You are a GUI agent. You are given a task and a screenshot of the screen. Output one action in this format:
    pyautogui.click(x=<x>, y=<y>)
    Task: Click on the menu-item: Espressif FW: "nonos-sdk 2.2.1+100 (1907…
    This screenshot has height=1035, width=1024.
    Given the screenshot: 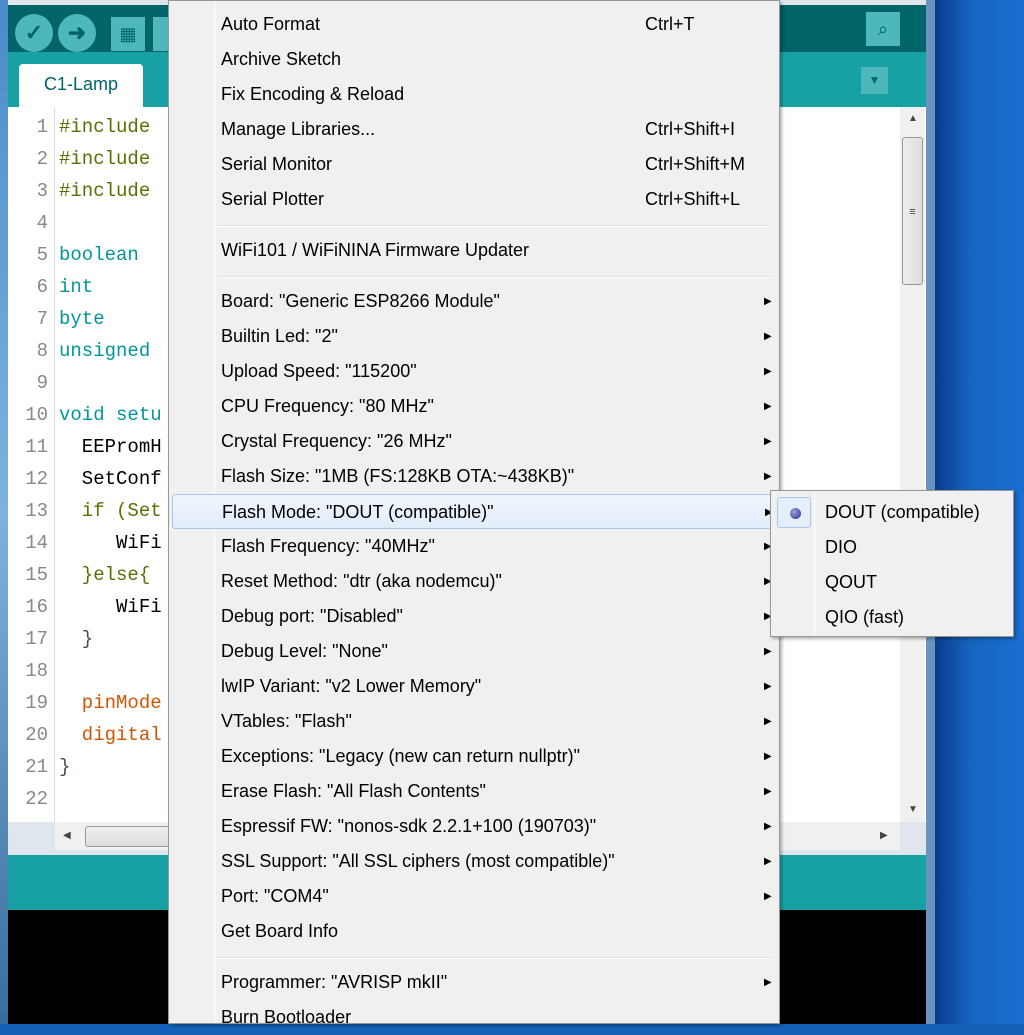 What is the action you would take?
    pyautogui.click(x=474, y=826)
    